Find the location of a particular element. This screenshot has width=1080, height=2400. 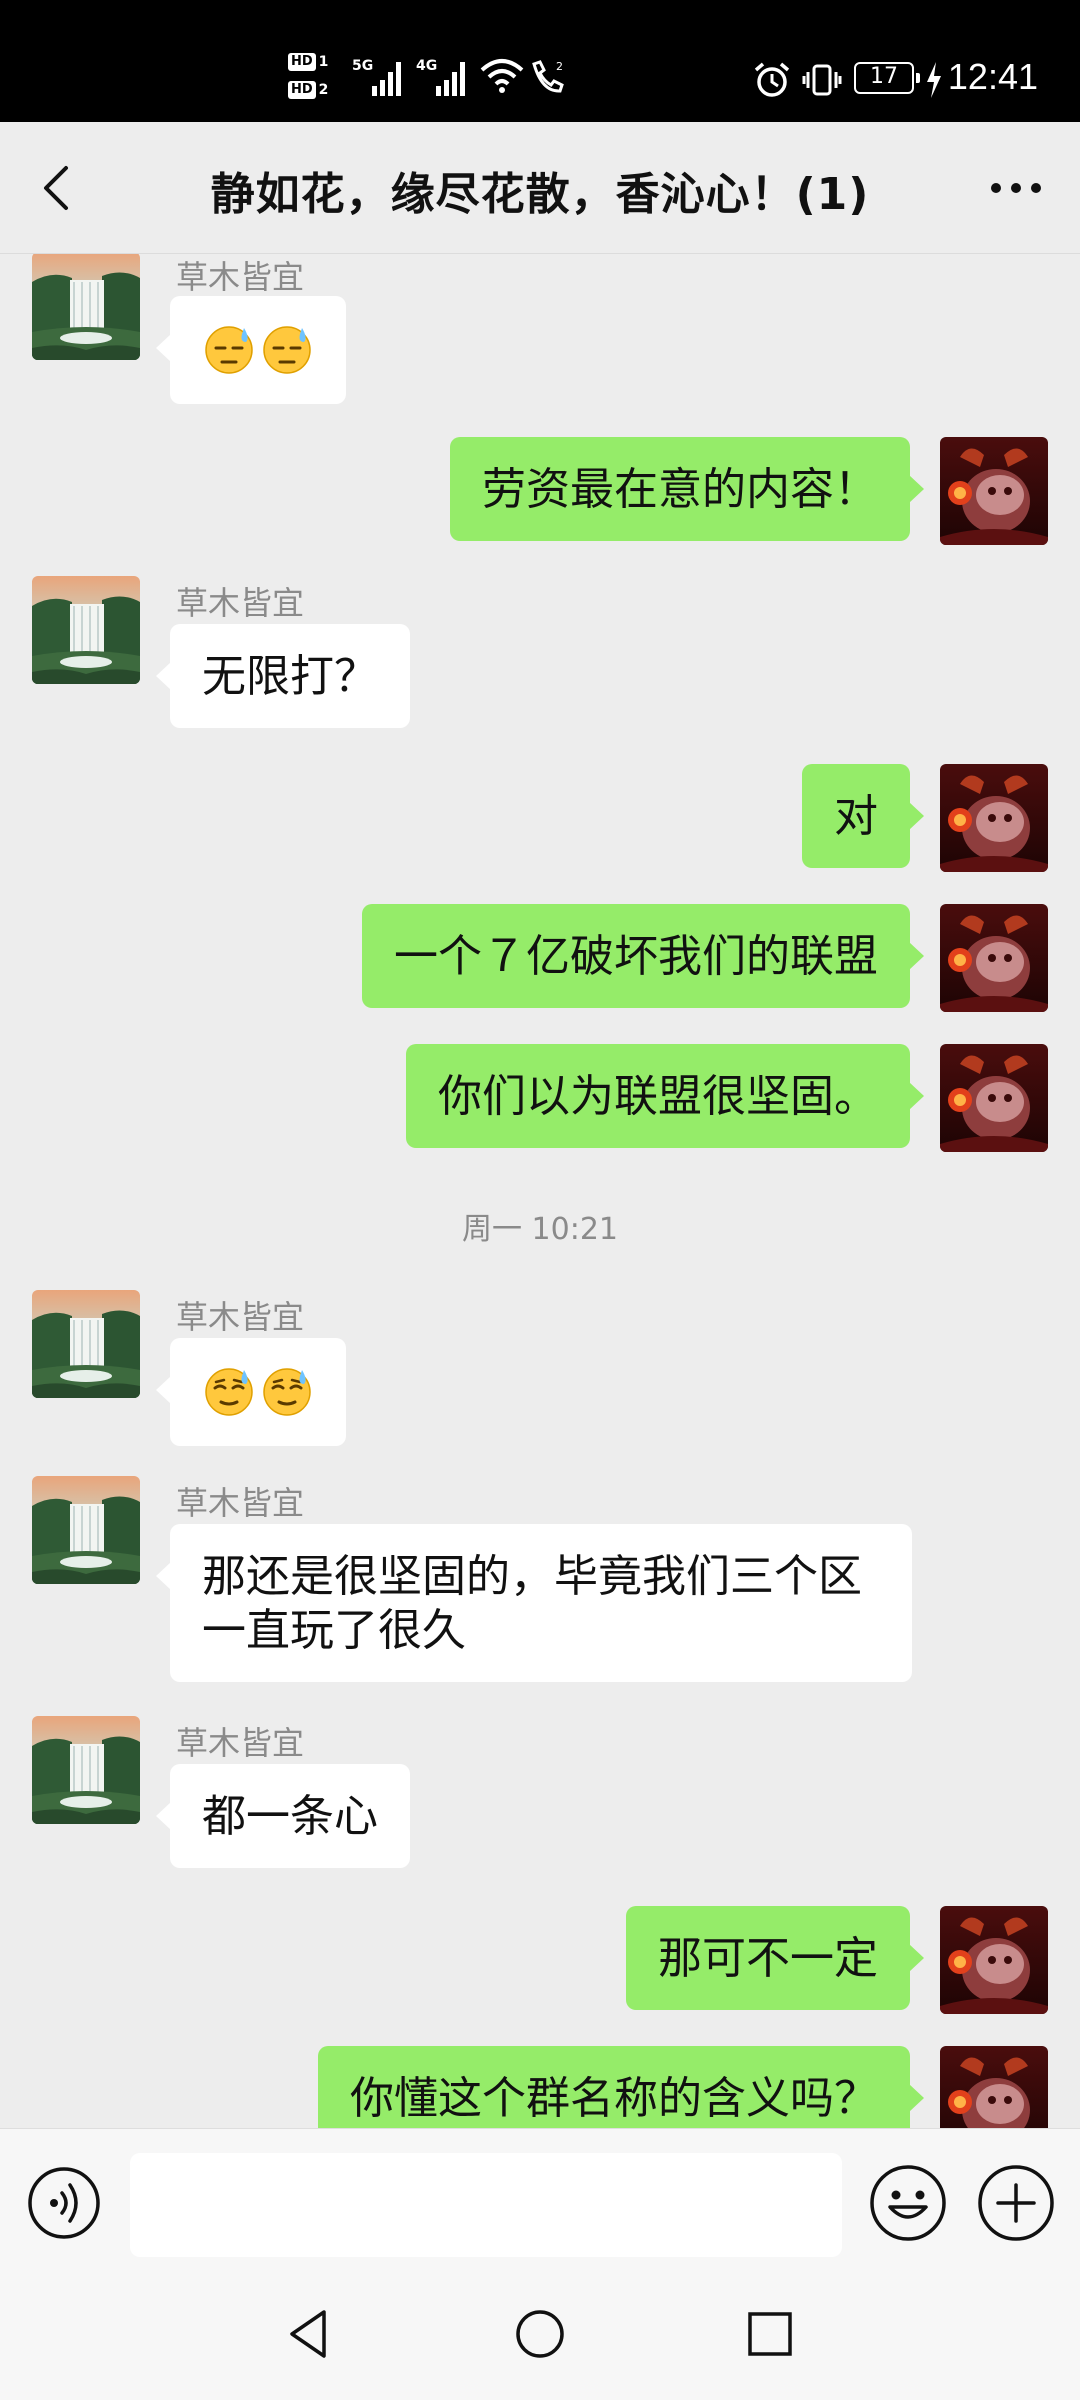

wifi-icon is located at coordinates (502, 76).